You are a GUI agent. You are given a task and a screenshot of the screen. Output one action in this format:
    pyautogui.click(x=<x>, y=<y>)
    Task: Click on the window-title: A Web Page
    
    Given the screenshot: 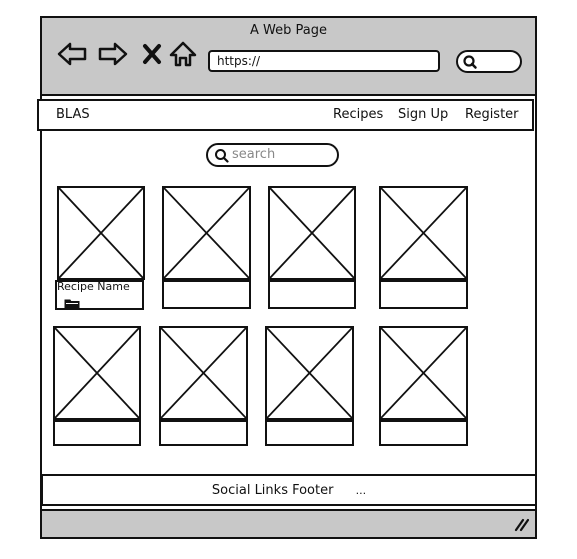 What is the action you would take?
    pyautogui.click(x=288, y=30)
    